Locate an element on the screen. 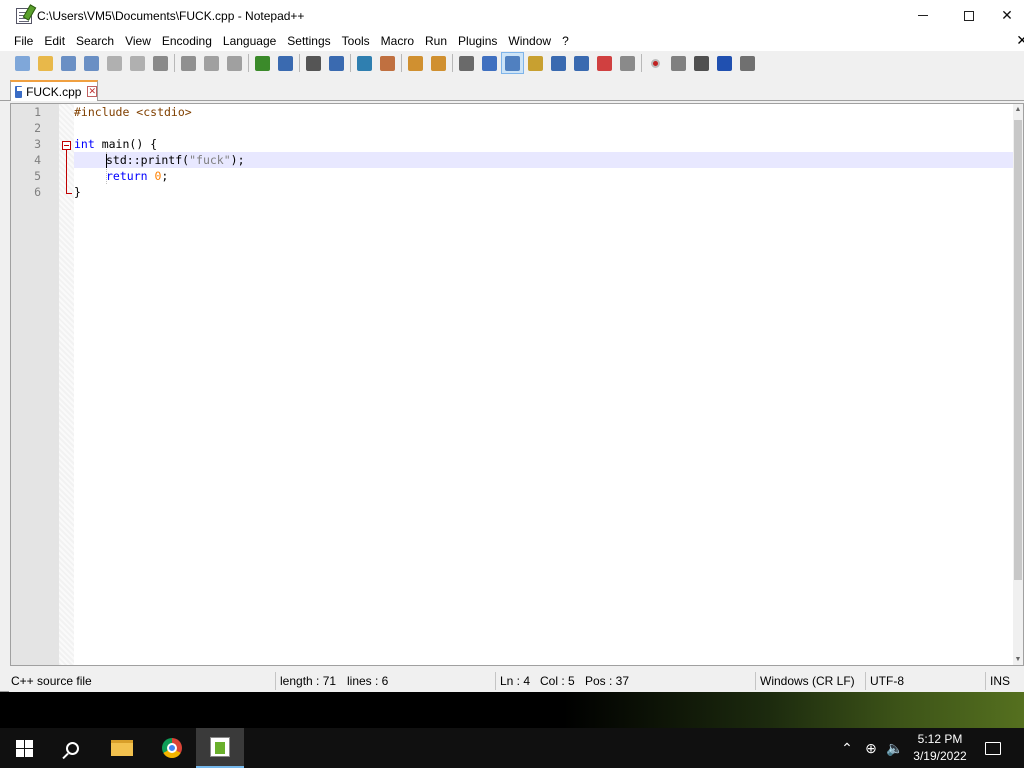 Image resolution: width=1024 pixels, height=768 pixels. scroll-up-icon: ▲ is located at coordinates (1018, 109).